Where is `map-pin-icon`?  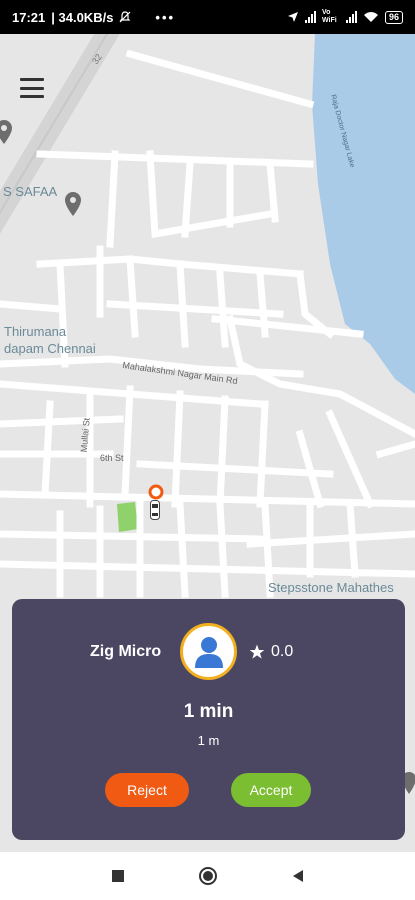 map-pin-icon is located at coordinates (6, 132).